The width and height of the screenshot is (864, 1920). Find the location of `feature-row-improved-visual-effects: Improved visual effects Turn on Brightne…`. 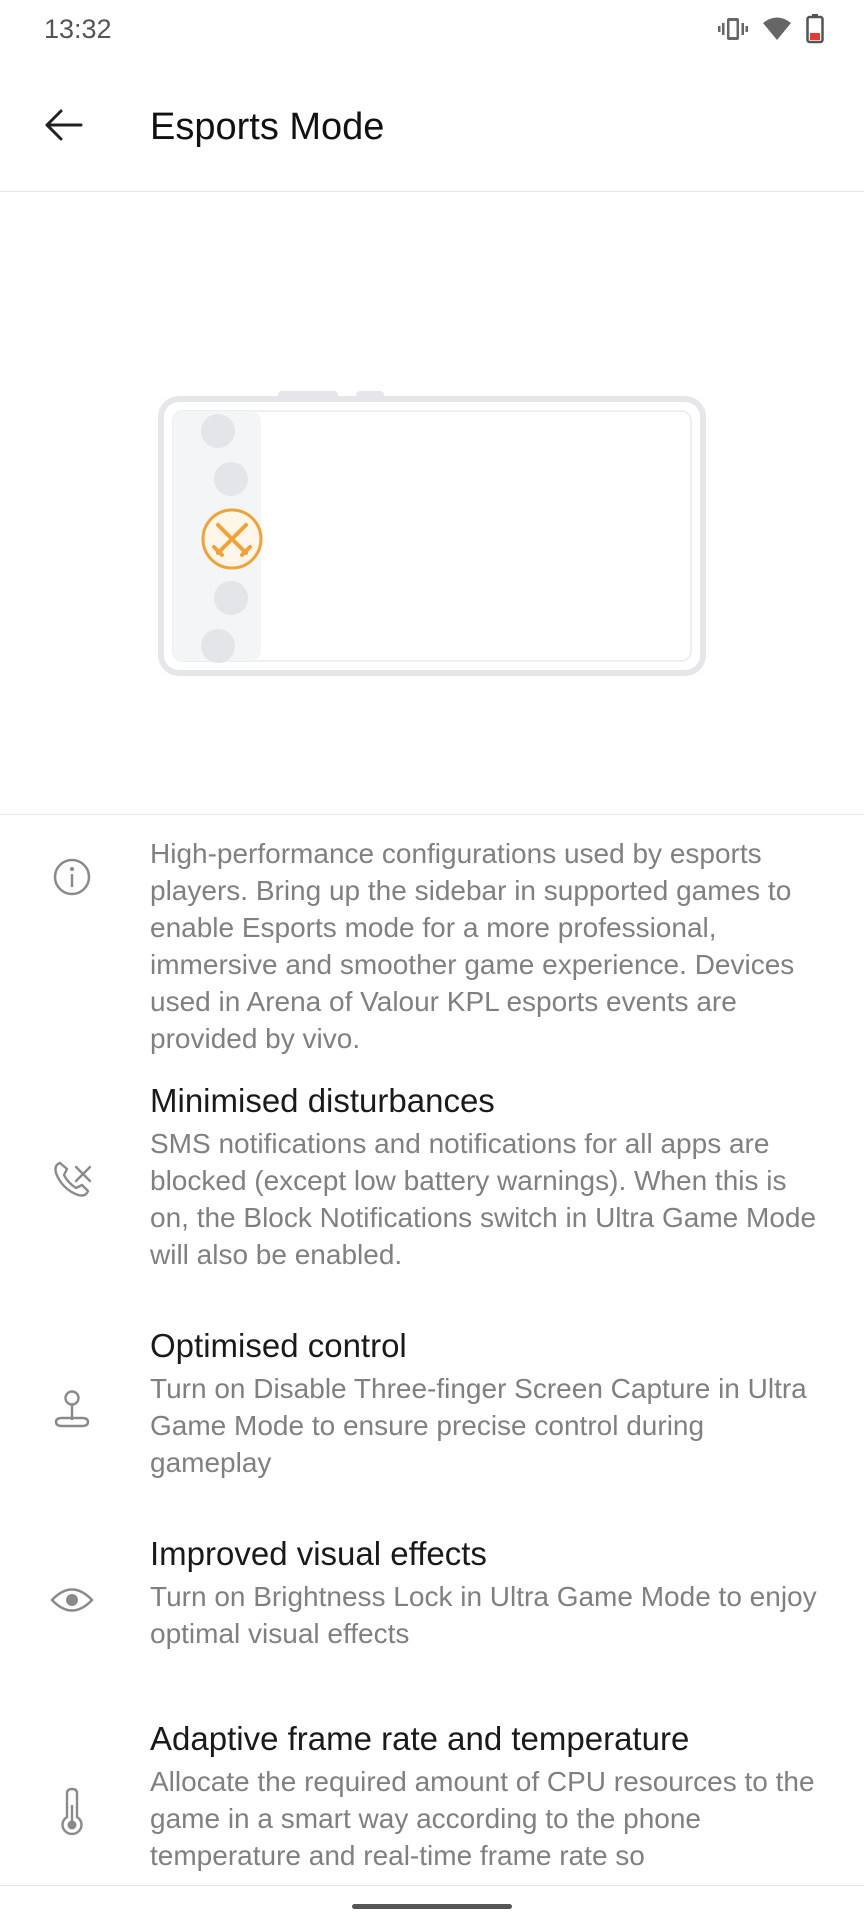

feature-row-improved-visual-effects: Improved visual effects Turn on Brightne… is located at coordinates (432, 1602).